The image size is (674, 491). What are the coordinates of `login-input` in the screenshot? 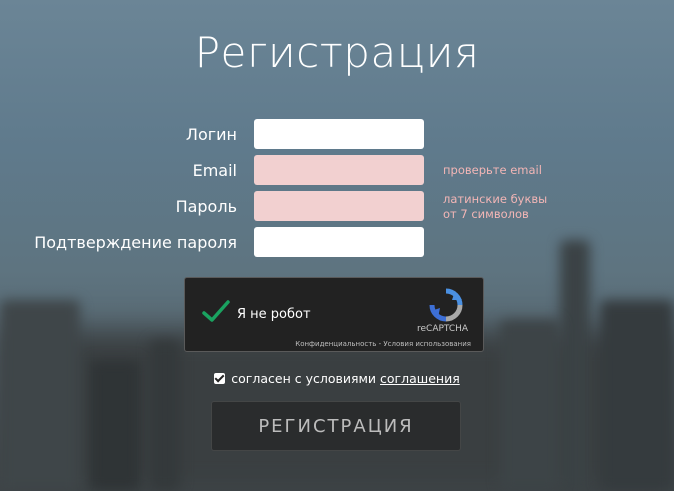 It's located at (339, 134).